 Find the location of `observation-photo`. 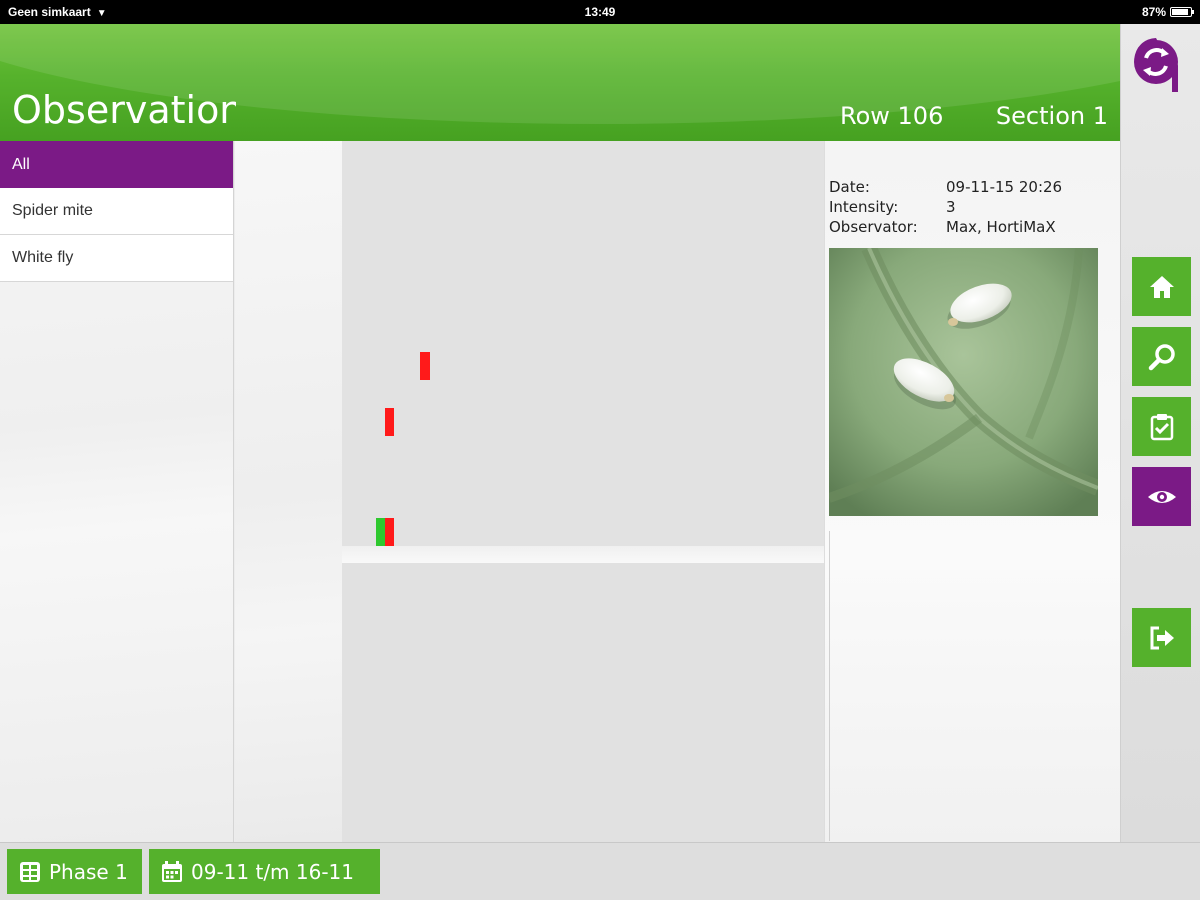

observation-photo is located at coordinates (963, 382).